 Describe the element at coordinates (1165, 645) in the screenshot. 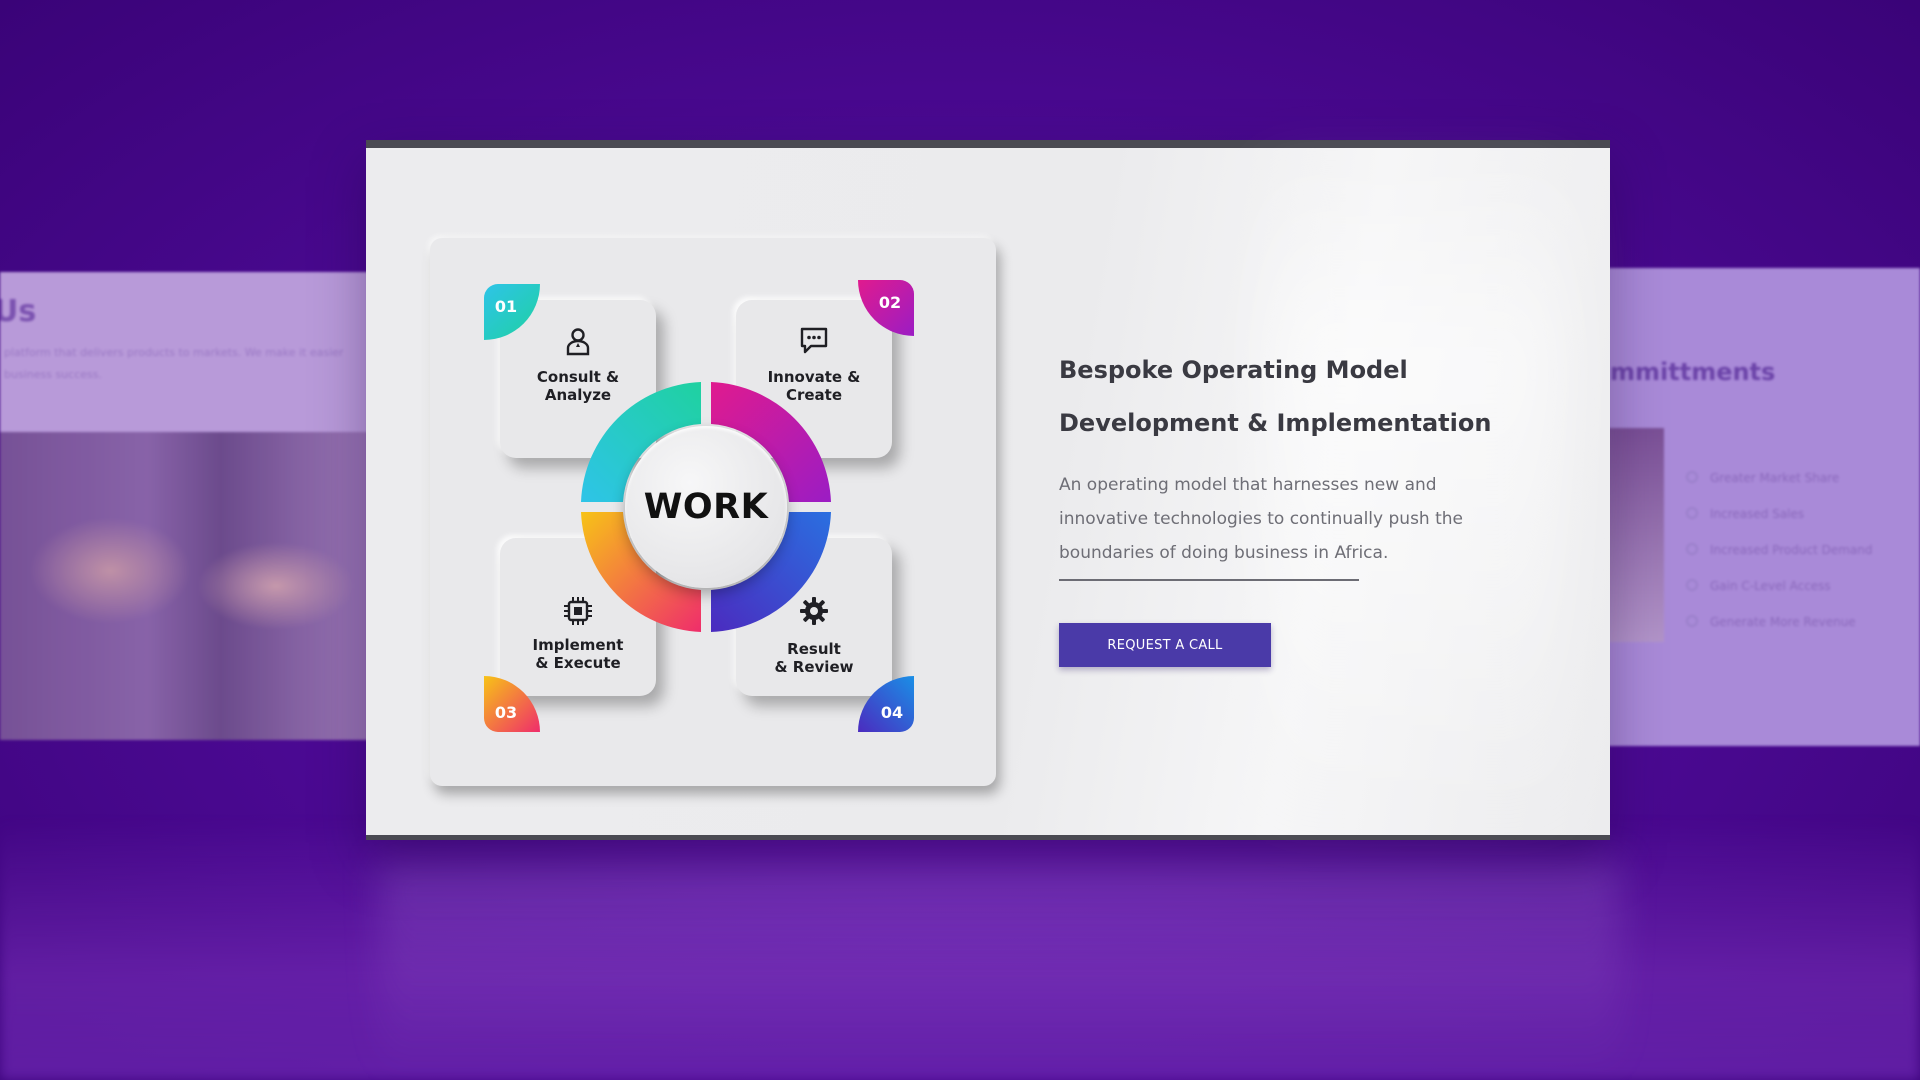

I see `request-call-button: REQUEST A CALL` at that location.